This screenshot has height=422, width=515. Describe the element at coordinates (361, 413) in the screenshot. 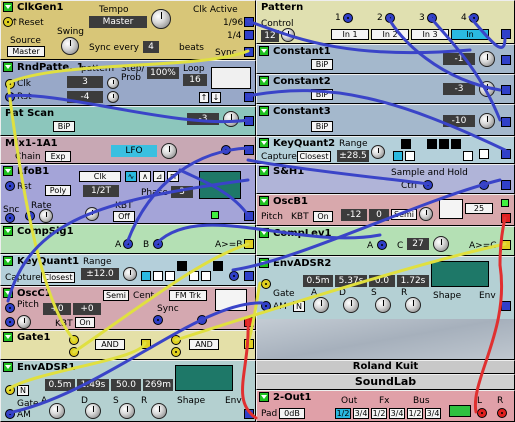

I see `out-34-button: 3/4` at that location.